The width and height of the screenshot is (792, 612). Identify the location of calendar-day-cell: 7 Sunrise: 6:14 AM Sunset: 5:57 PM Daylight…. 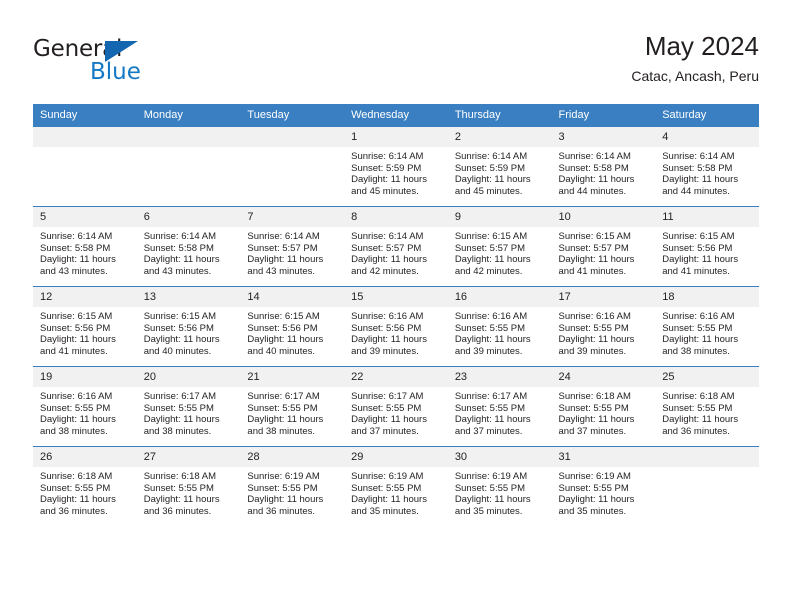
(292, 246).